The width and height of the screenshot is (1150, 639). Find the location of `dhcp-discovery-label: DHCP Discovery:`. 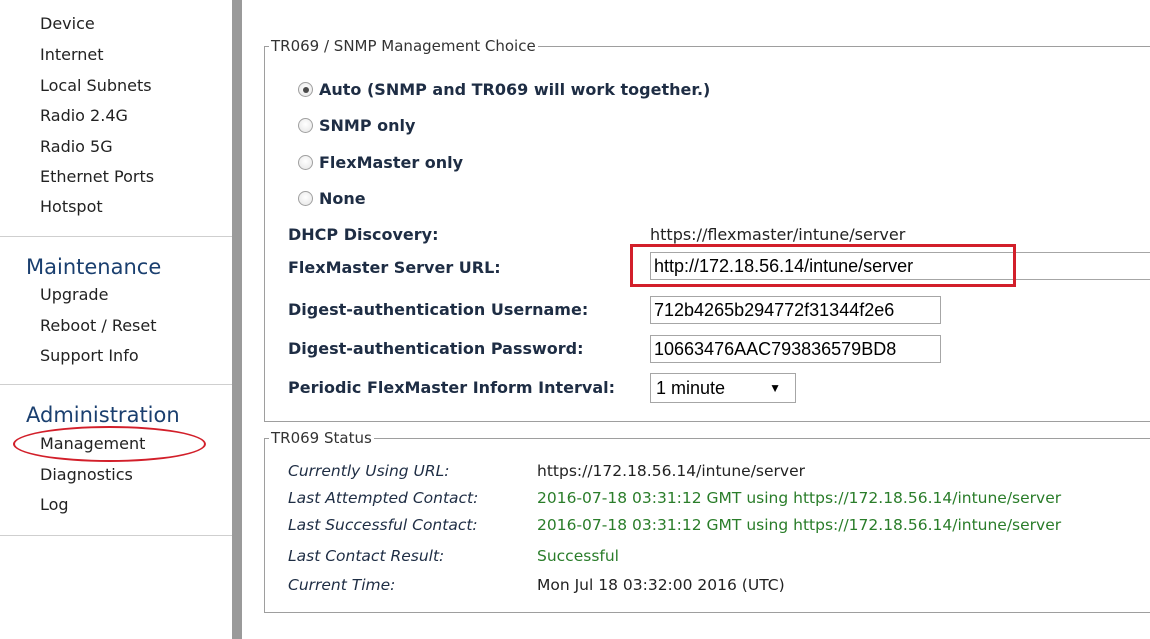

dhcp-discovery-label: DHCP Discovery: is located at coordinates (363, 234).